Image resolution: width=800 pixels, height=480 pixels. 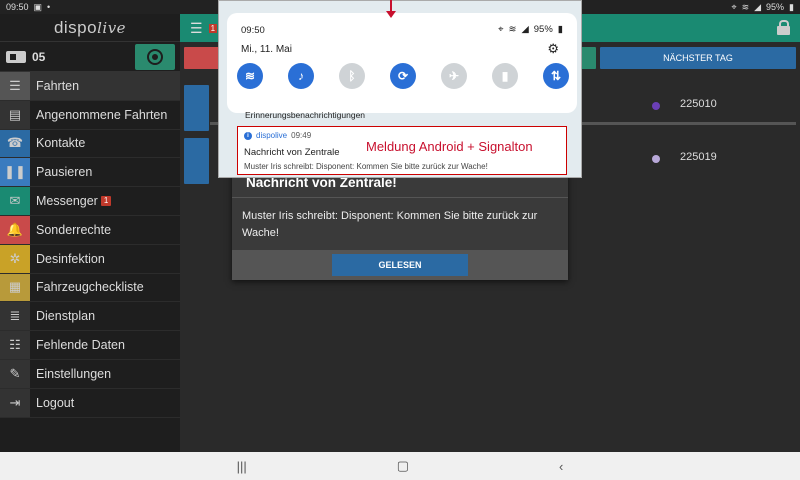 I want to click on sidebar-item-label: Fehlende Daten, so click(x=80, y=345).